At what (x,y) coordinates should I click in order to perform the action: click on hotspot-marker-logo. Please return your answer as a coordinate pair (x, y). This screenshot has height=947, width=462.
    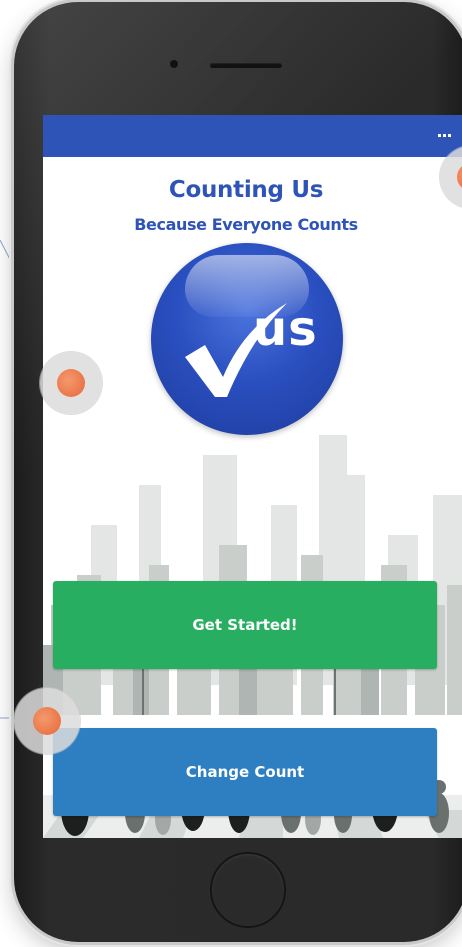
    Looking at the image, I should click on (71, 383).